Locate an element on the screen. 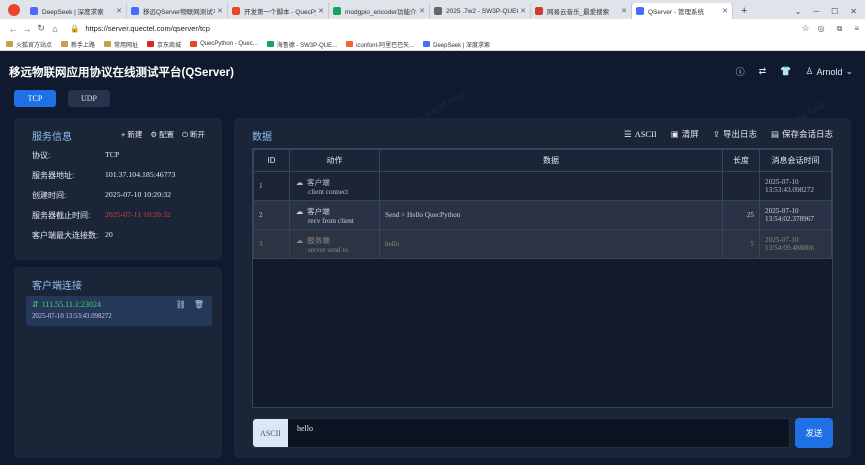 The width and height of the screenshot is (865, 465). ascii-label: ASCII is located at coordinates (645, 134).